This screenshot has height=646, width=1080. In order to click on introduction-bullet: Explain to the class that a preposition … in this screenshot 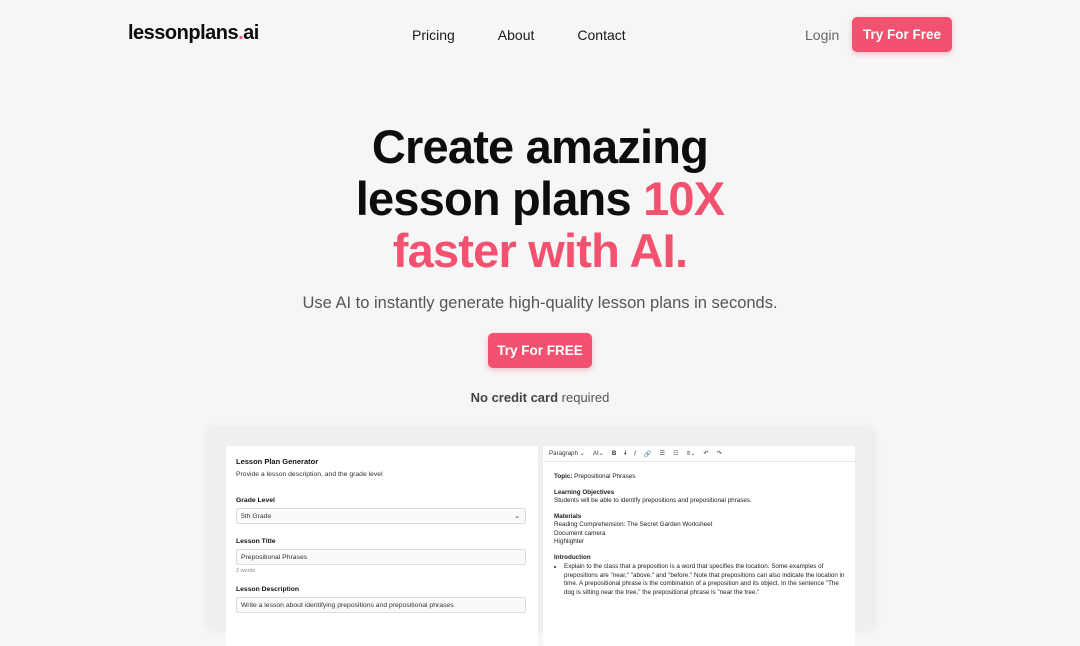, I will do `click(705, 580)`.